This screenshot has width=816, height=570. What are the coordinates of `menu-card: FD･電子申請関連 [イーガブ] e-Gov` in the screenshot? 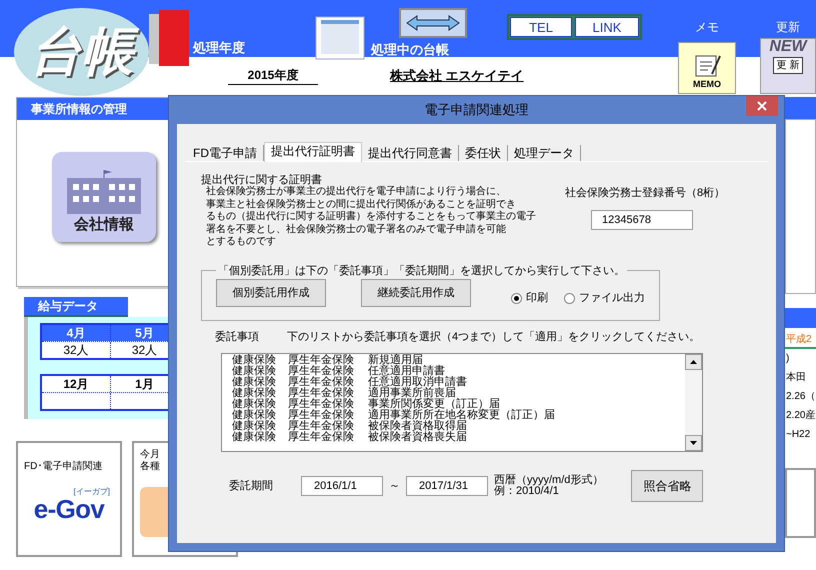 It's located at (69, 499).